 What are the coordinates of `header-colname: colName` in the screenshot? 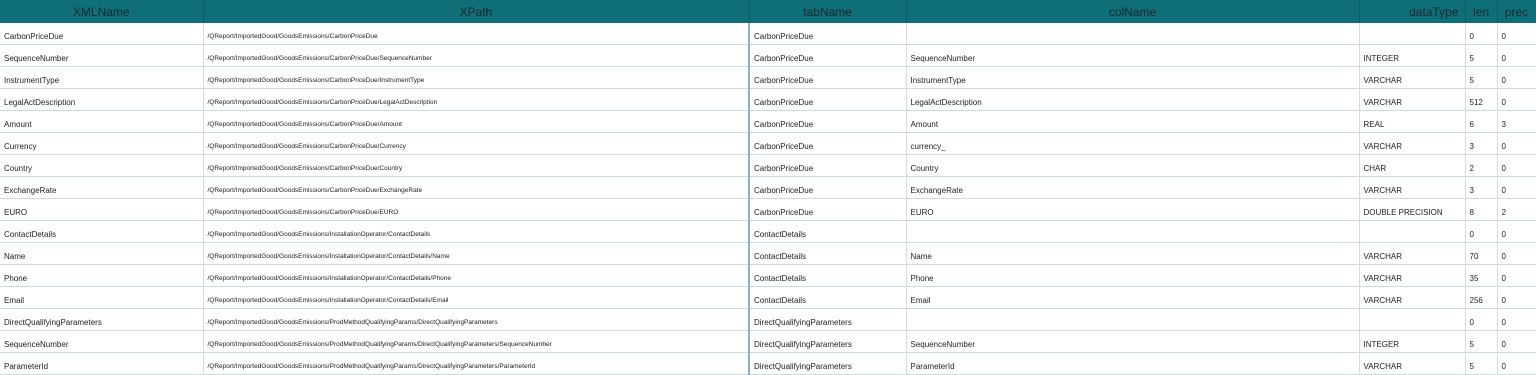 It's located at (1133, 11).